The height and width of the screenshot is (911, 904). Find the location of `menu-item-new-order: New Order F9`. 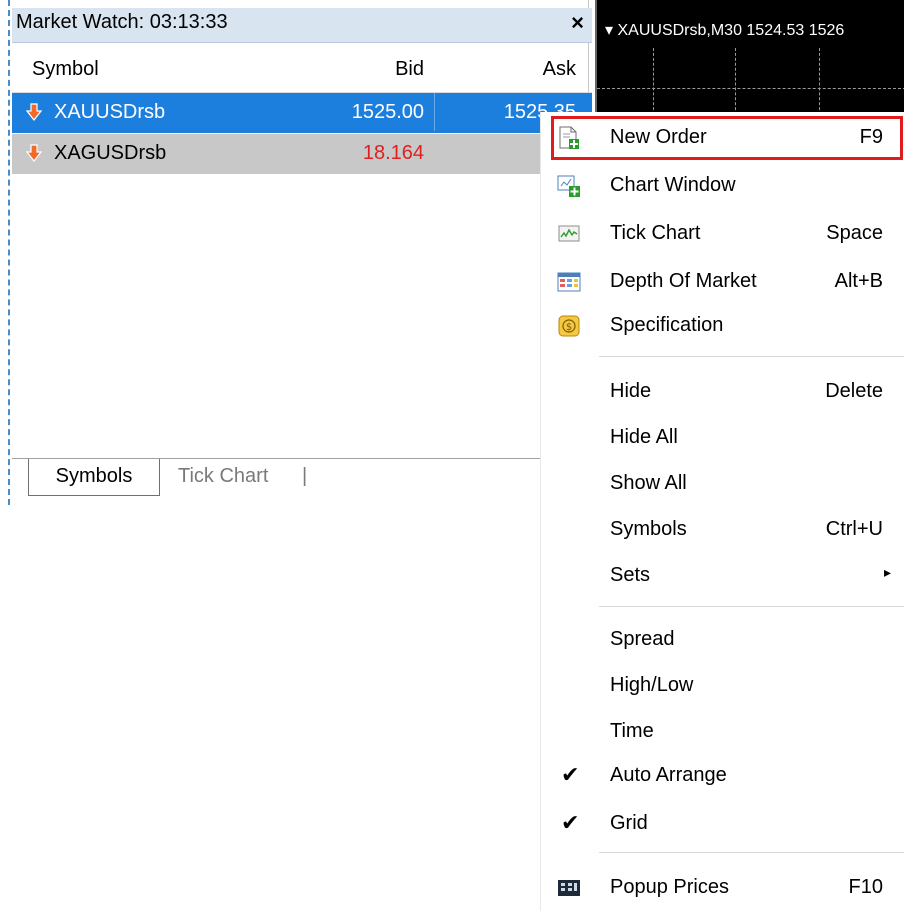

menu-item-new-order: New Order F9 is located at coordinates (722, 138).